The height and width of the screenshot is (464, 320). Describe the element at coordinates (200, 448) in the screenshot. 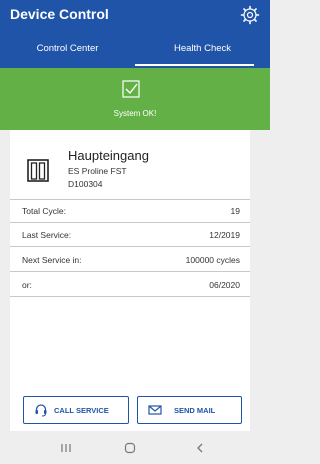

I see `nav-back-icon` at that location.